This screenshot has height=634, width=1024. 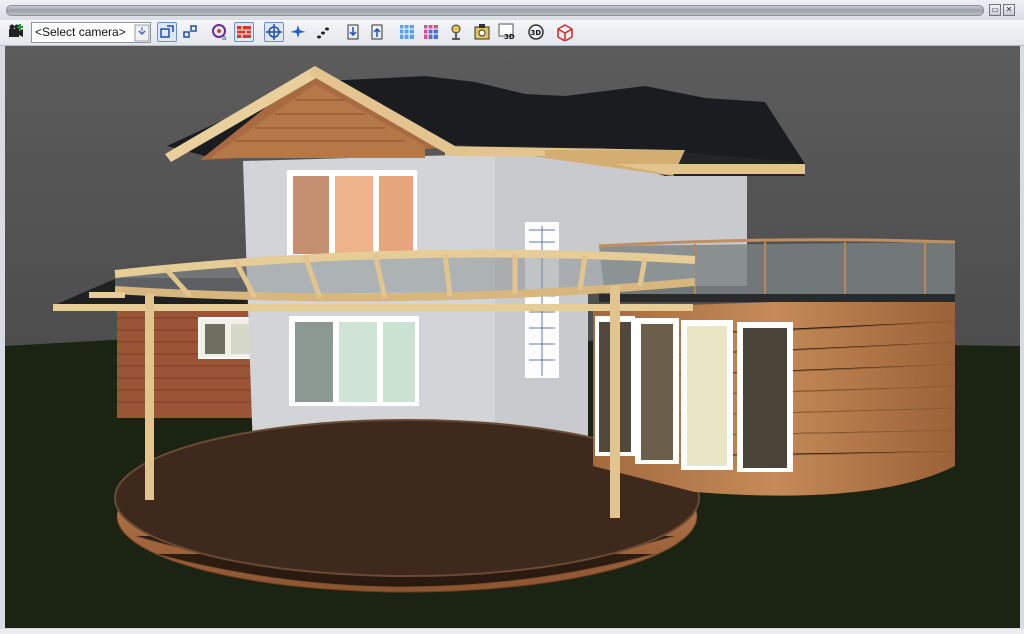 I want to click on wall-texture-button, so click(x=244, y=32).